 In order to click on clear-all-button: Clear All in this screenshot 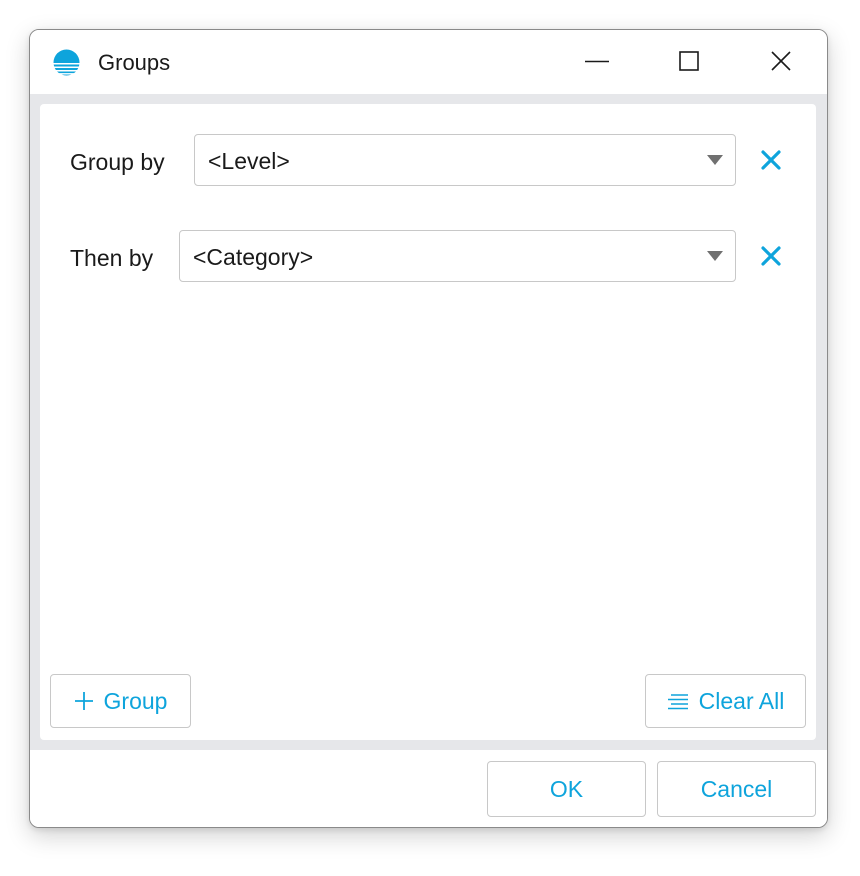, I will do `click(725, 701)`.